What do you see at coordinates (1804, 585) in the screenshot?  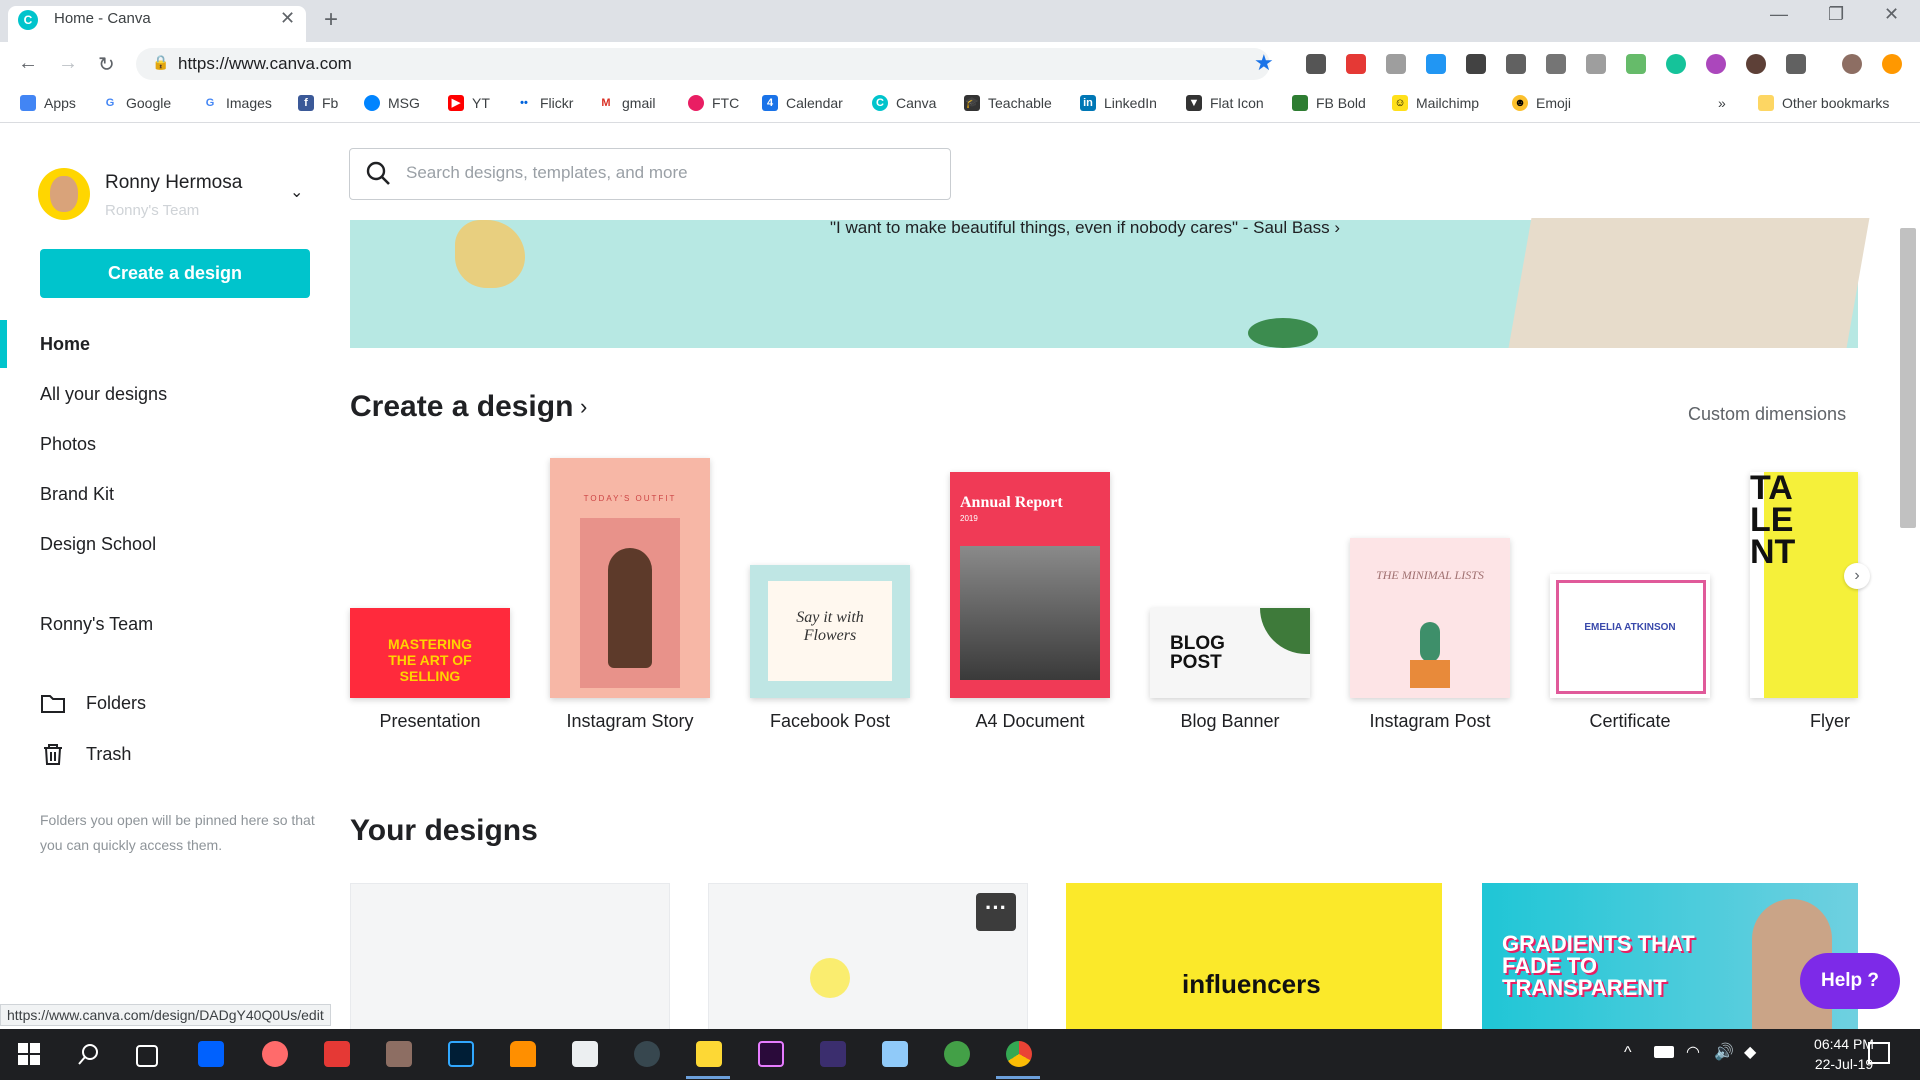 I see `flyer-thumbnail: TA LE NT` at bounding box center [1804, 585].